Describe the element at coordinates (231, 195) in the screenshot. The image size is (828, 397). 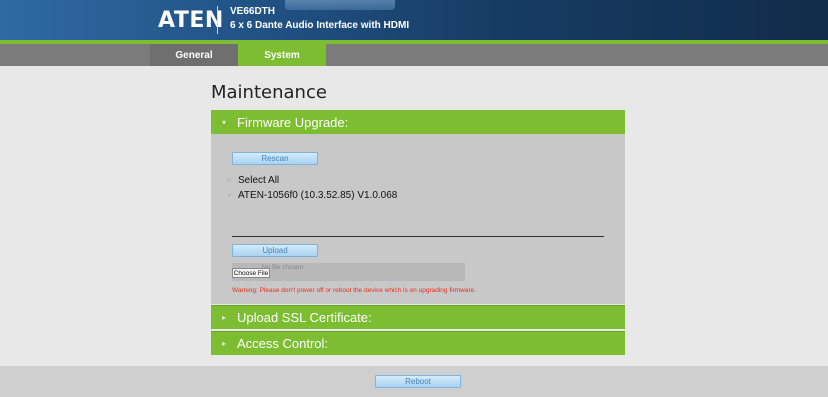
I see `device-checkbox: ✓` at that location.